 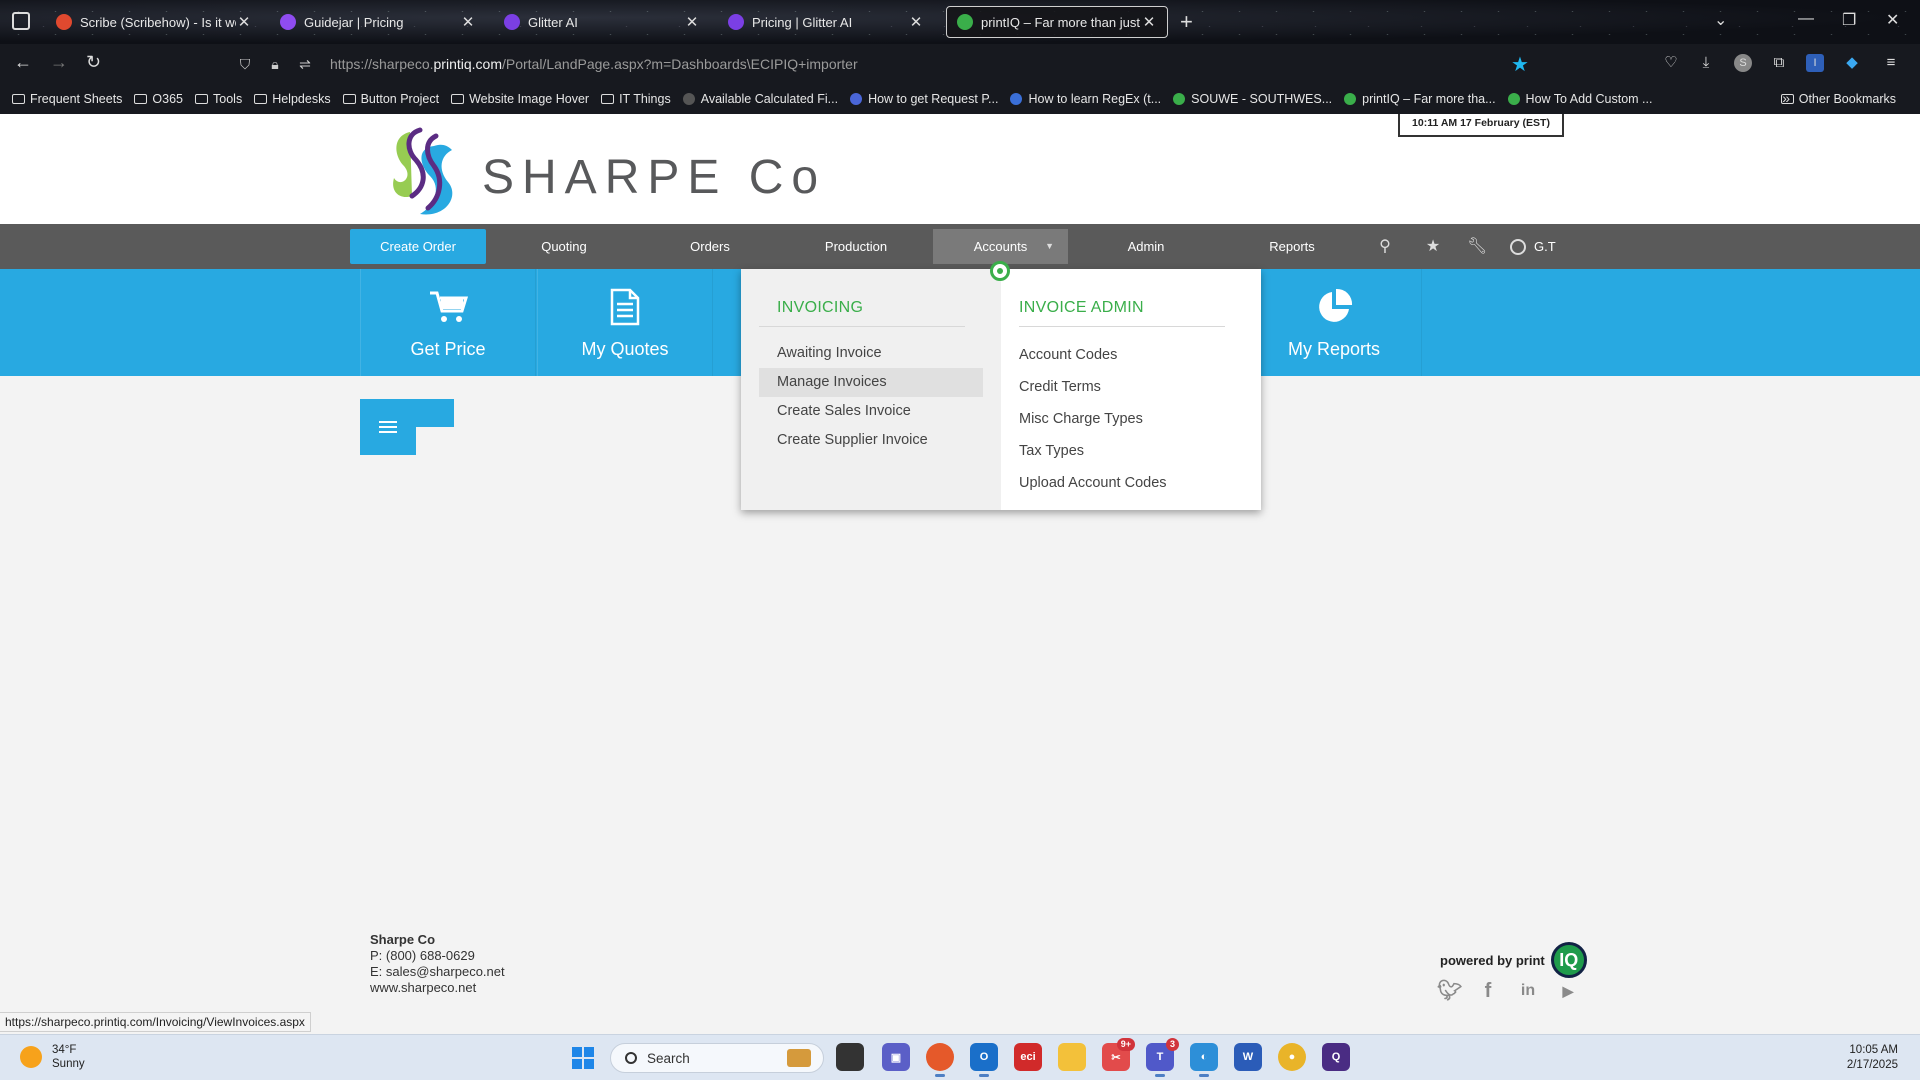 I want to click on vpn-icon: ◆, so click(x=1852, y=63).